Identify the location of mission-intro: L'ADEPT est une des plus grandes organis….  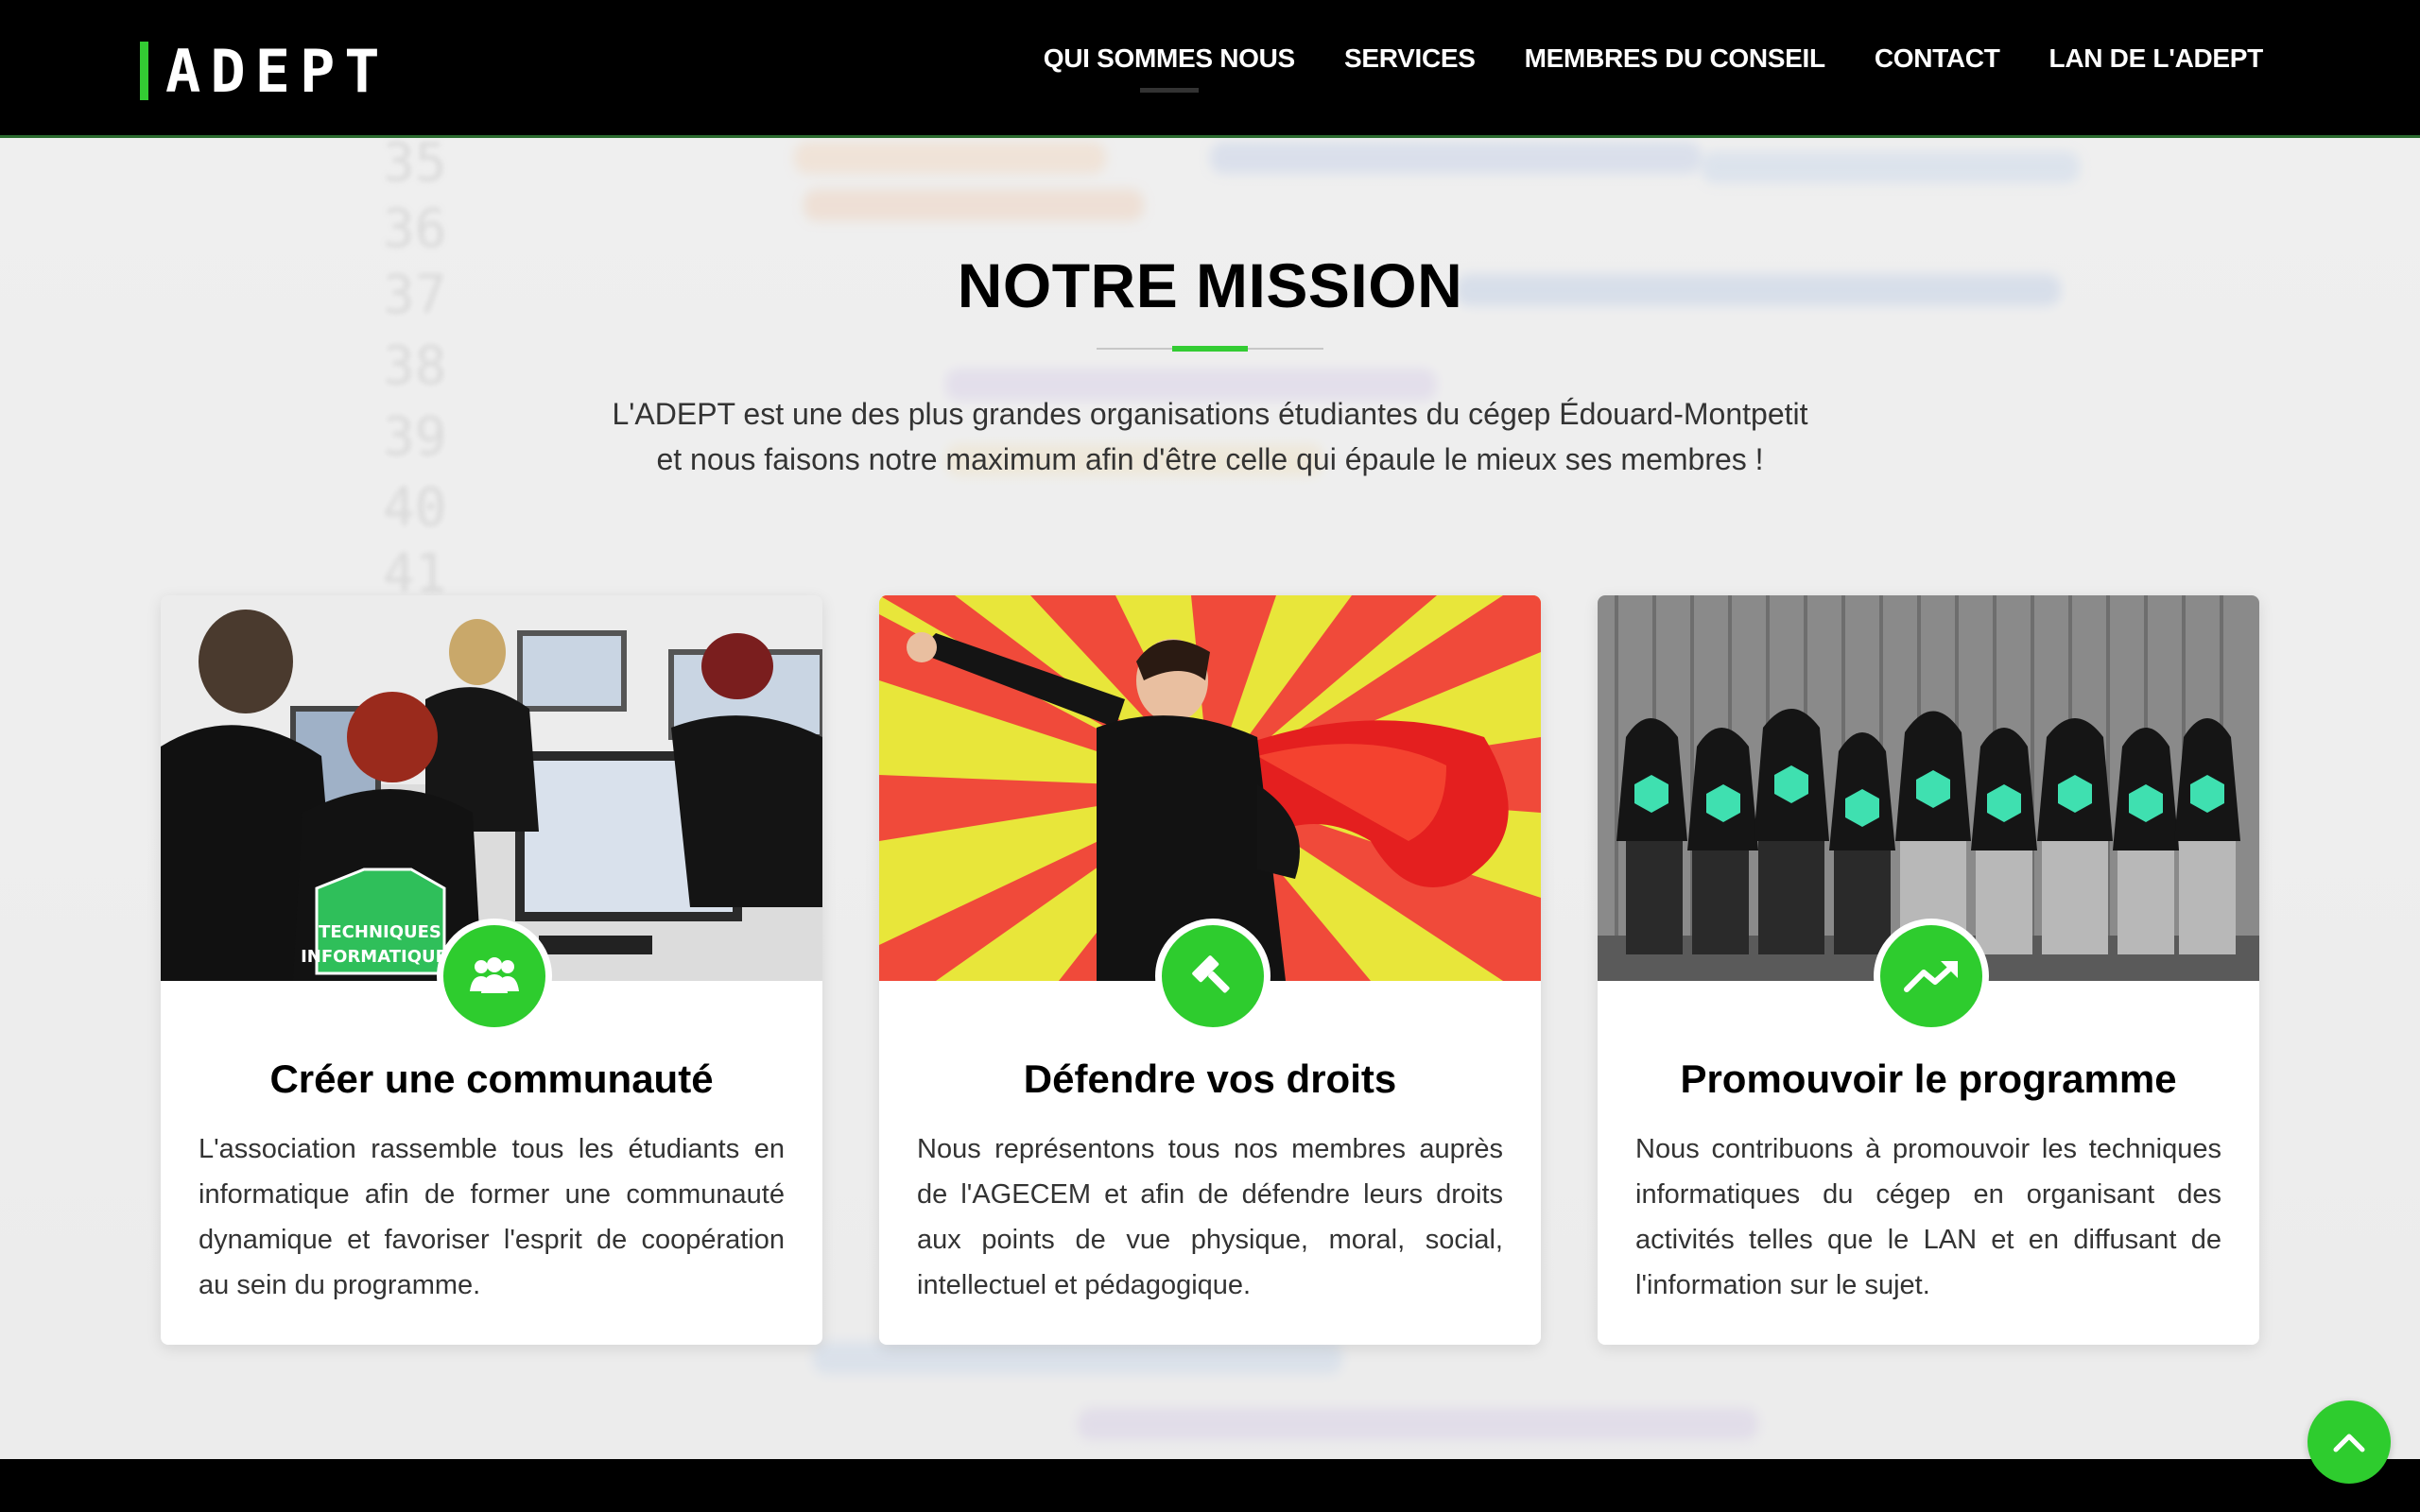
(1210, 436).